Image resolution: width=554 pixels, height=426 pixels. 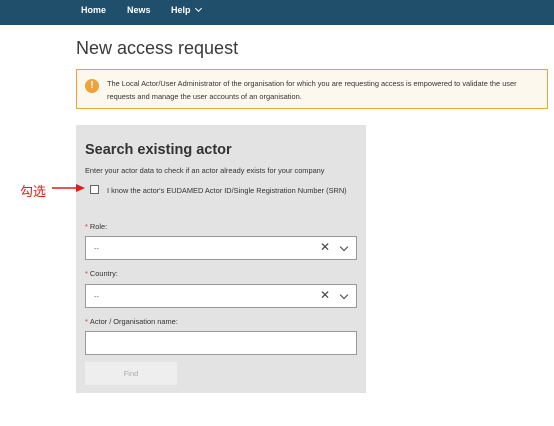 What do you see at coordinates (96, 296) in the screenshot?
I see `country-select-value: --` at bounding box center [96, 296].